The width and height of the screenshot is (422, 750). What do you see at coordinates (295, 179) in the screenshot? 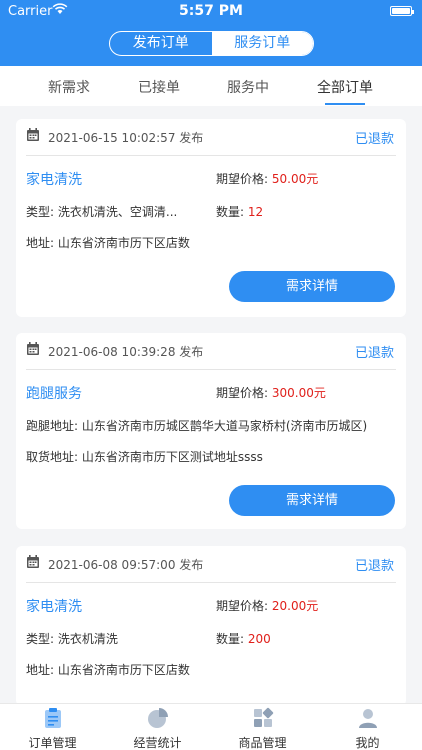
I see `price-value: 50.00元` at bounding box center [295, 179].